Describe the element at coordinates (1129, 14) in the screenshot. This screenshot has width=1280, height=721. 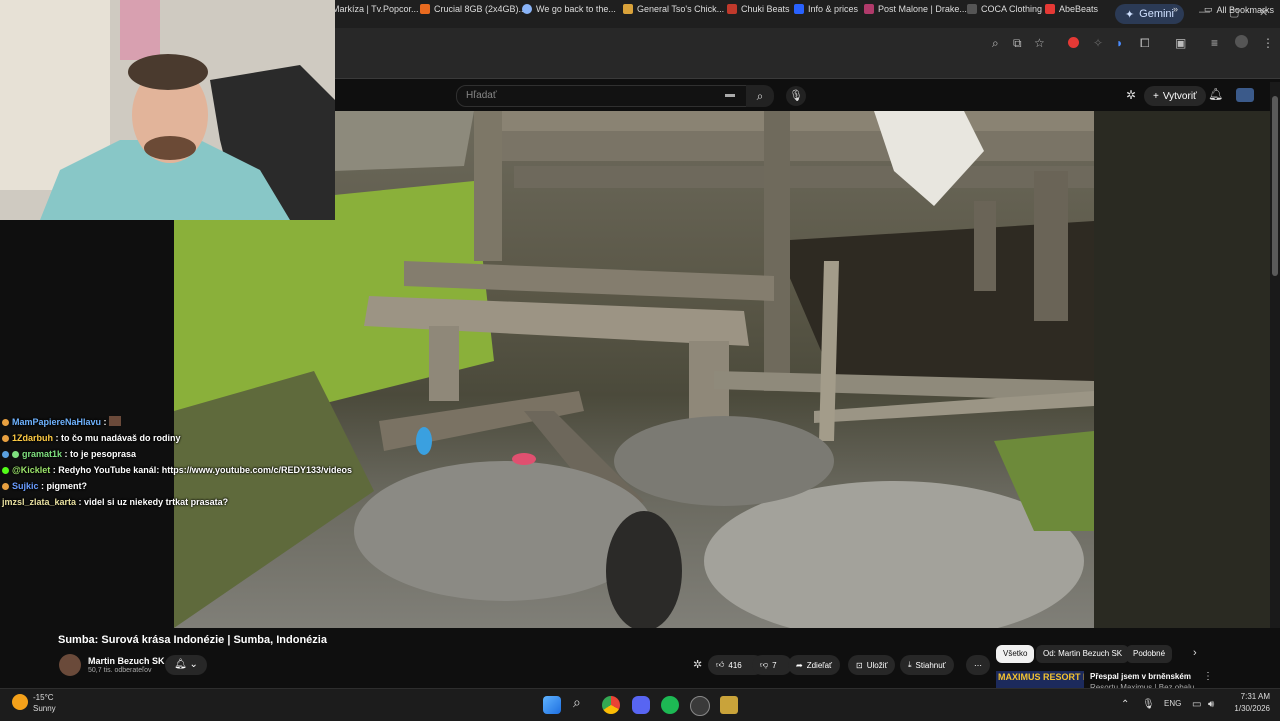
I see `sparkle-icon: ✦` at that location.